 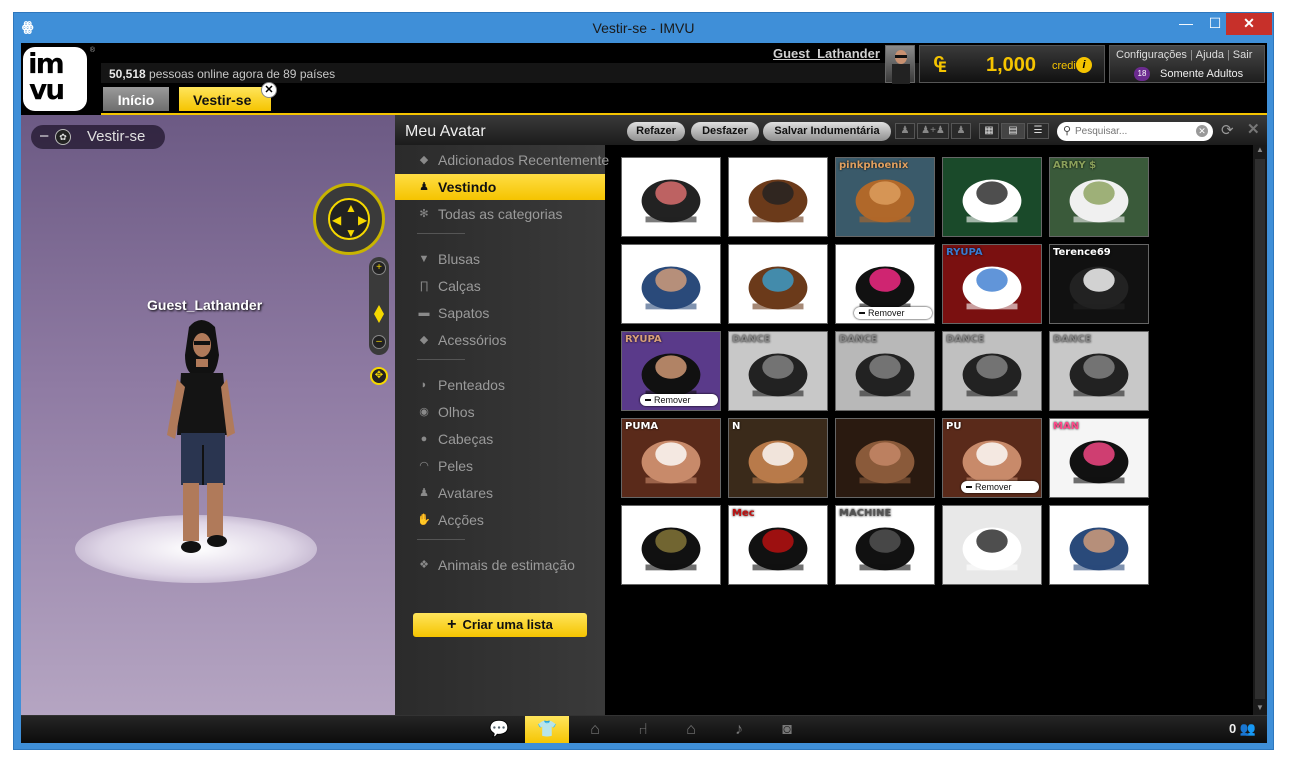 What do you see at coordinates (500, 412) in the screenshot?
I see `sidebar-item-eyes: ◉ Olhos` at bounding box center [500, 412].